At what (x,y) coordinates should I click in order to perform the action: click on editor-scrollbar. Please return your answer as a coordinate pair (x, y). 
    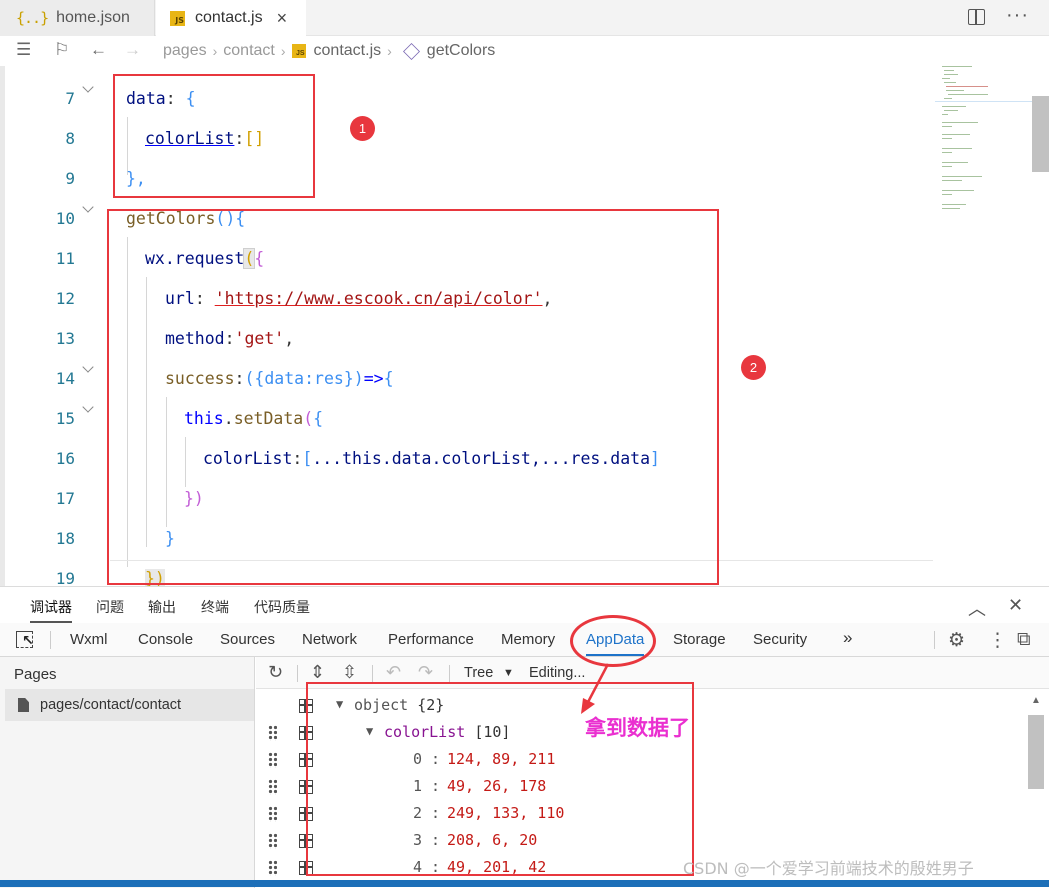
    Looking at the image, I should click on (1040, 134).